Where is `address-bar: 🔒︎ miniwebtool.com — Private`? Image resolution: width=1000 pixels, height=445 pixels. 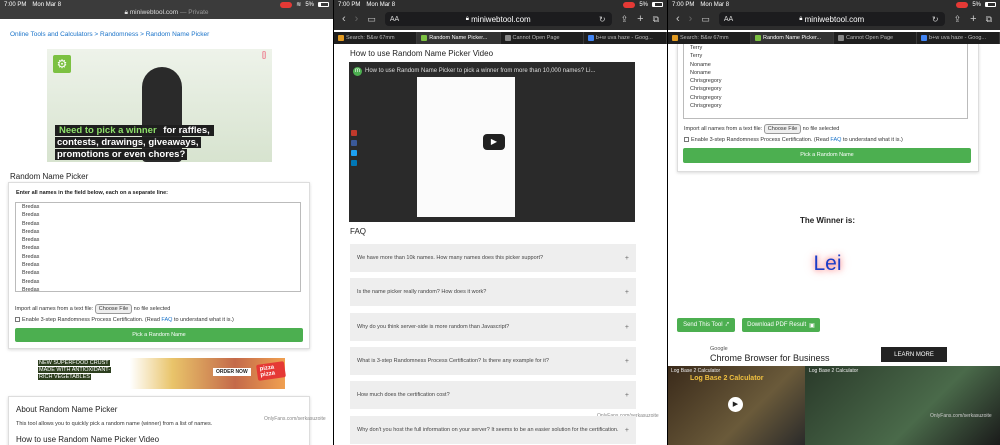
address-bar: 🔒︎ miniwebtool.com — Private is located at coordinates (166, 13).